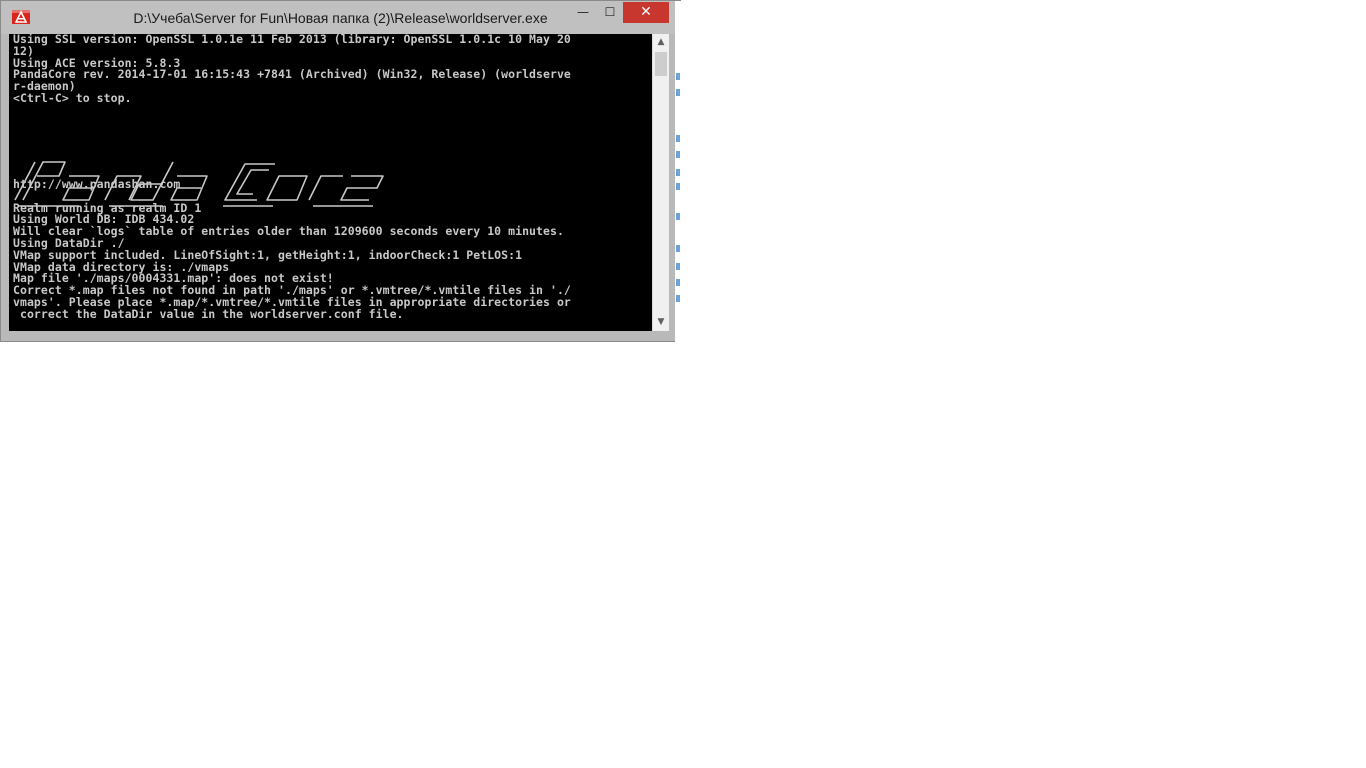  Describe the element at coordinates (661, 64) in the screenshot. I see `scroll-thumb` at that location.